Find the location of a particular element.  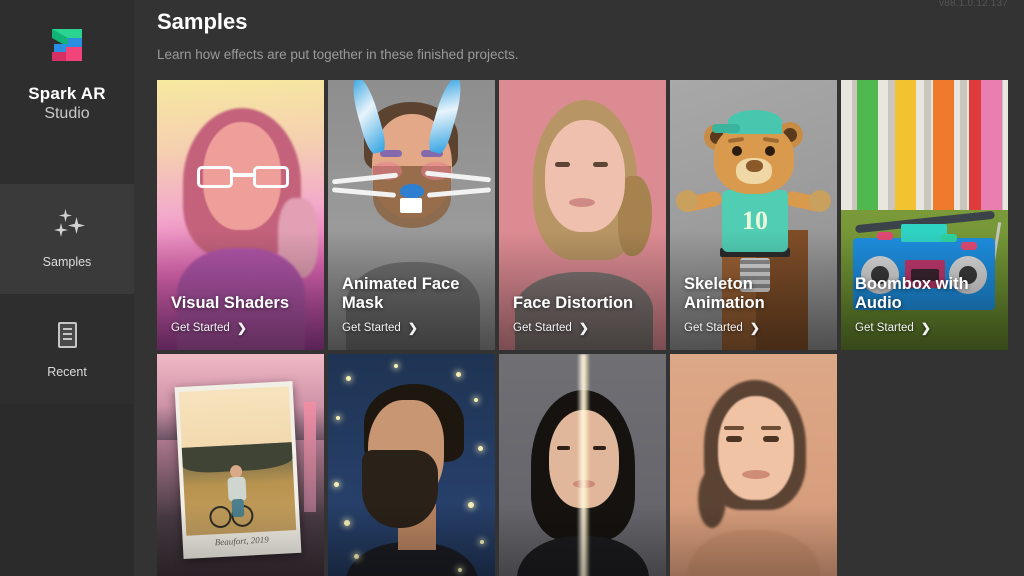

sample-title: Skeleton Animation is located at coordinates (724, 293).